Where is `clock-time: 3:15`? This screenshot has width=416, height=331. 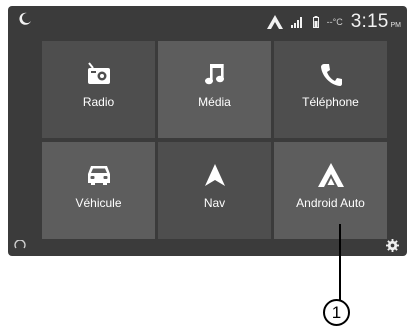
clock-time: 3:15 is located at coordinates (369, 21).